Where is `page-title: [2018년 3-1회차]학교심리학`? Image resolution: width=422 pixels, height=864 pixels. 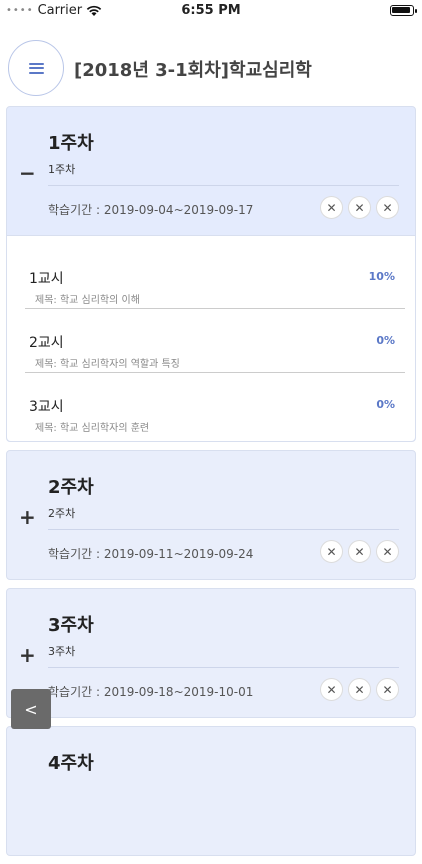 page-title: [2018년 3-1회차]학교심리학 is located at coordinates (193, 70).